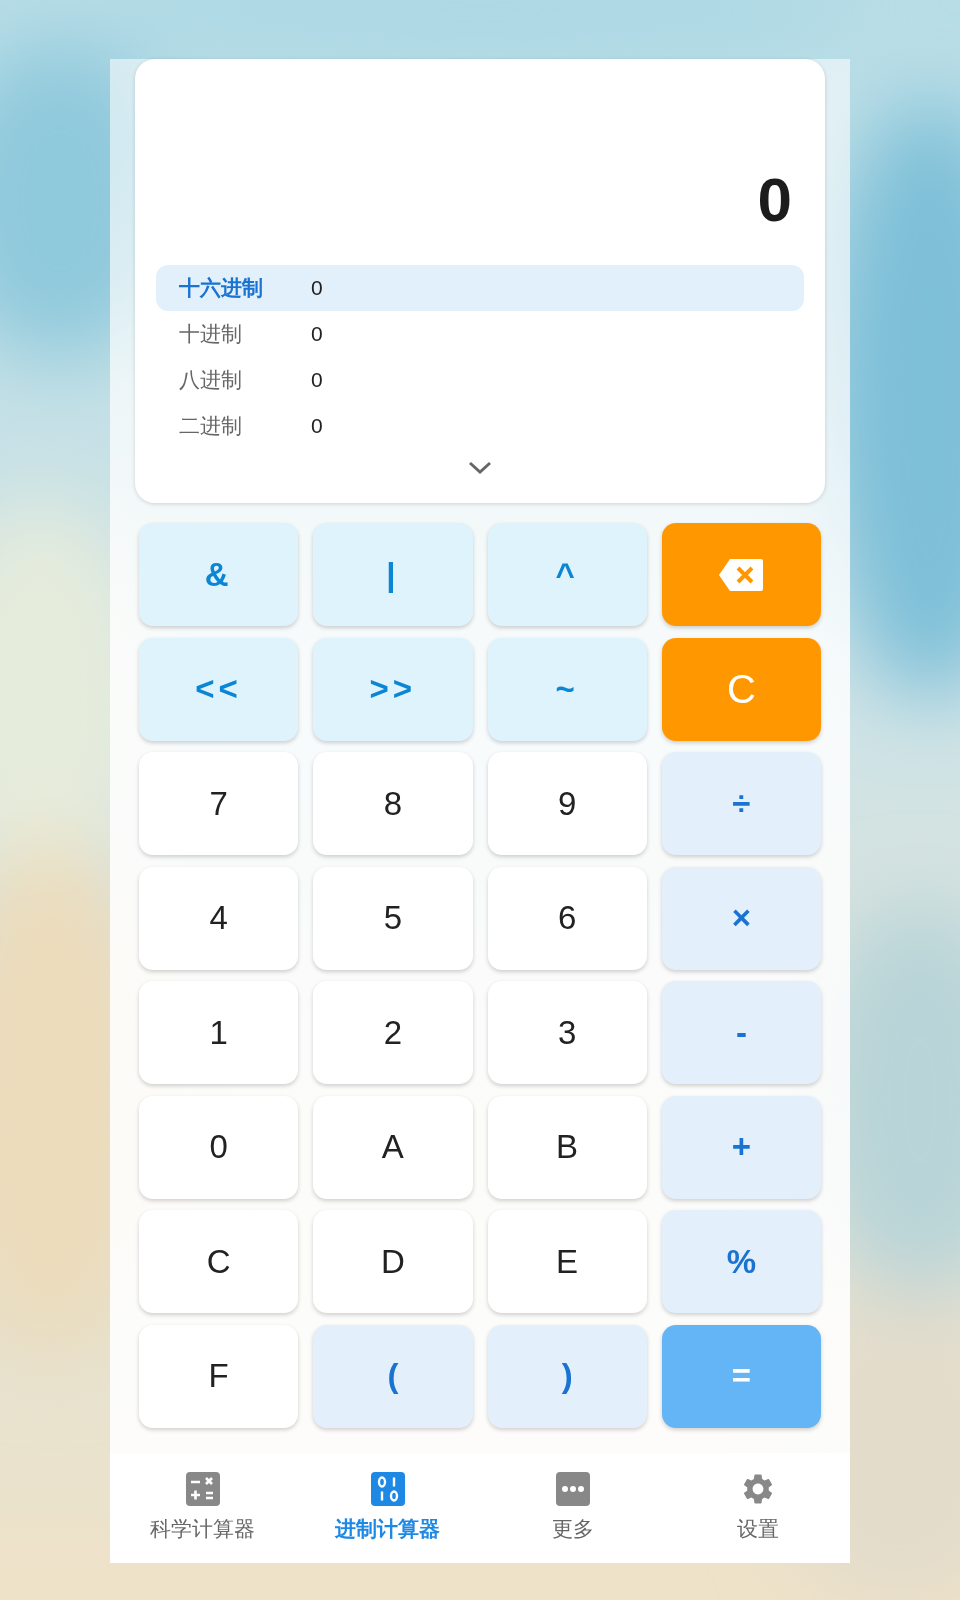  I want to click on nav-tab: 进制计算器, so click(387, 1507).